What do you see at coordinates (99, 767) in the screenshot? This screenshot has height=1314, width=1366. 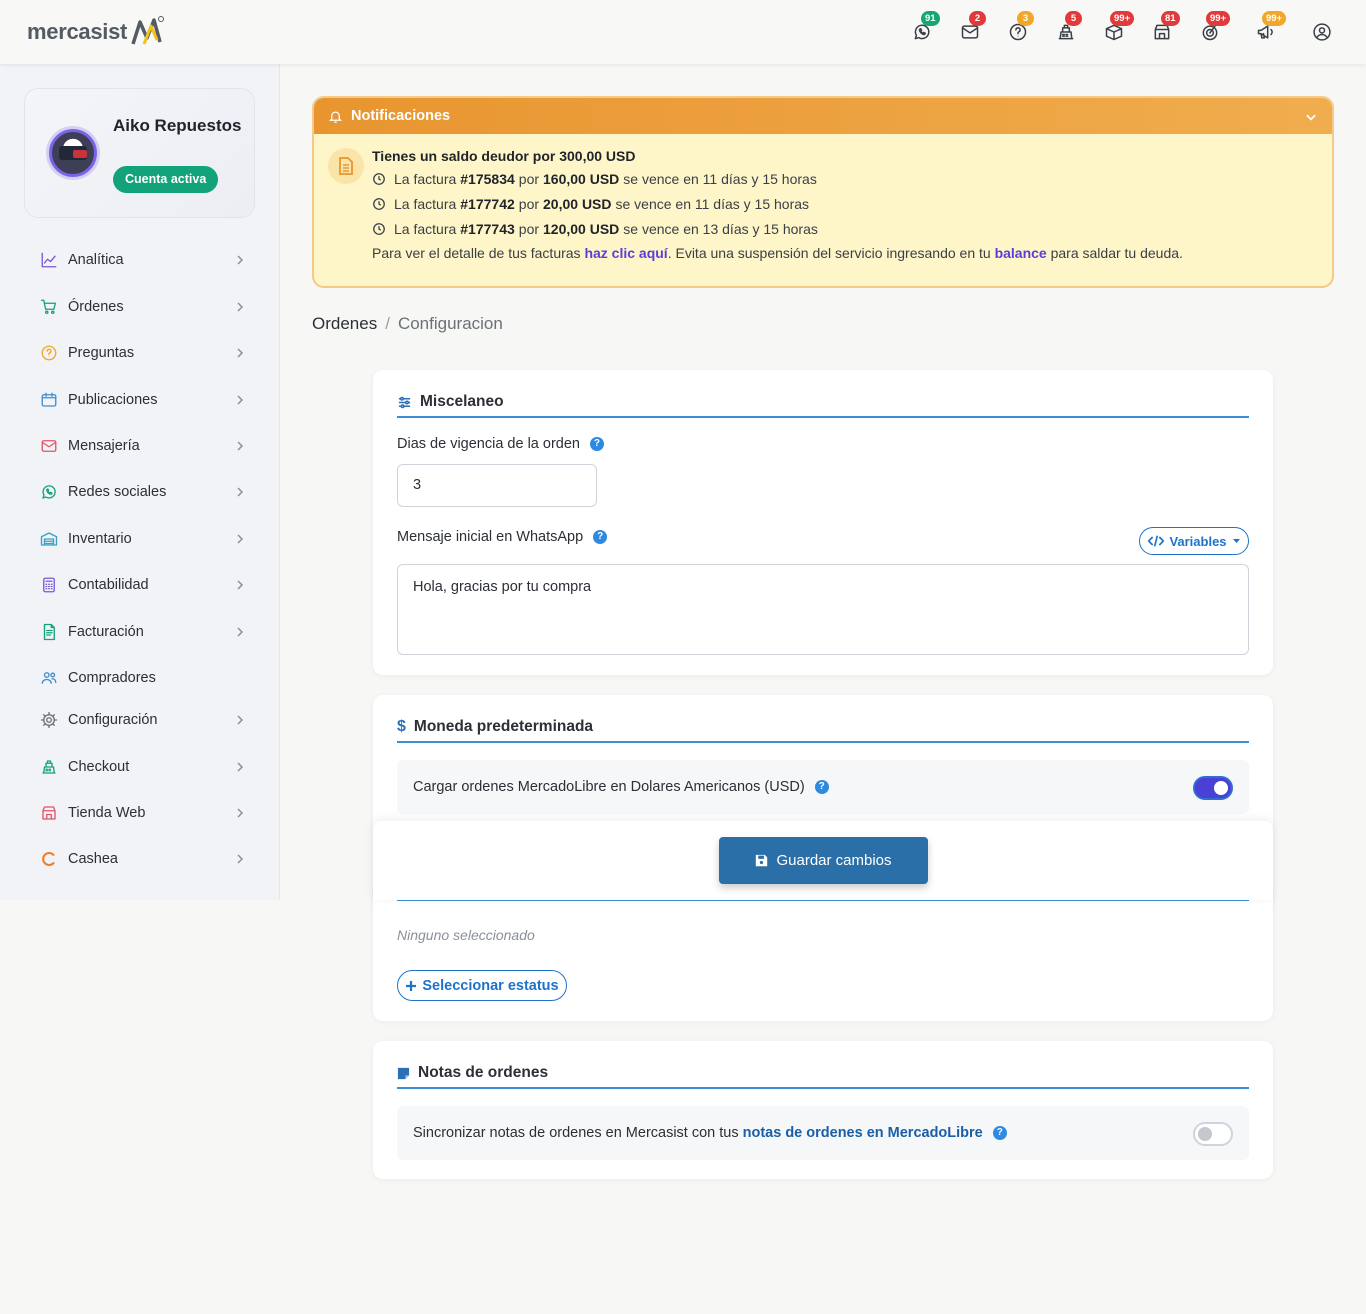 I see `sidebar-item-label: Checkout` at bounding box center [99, 767].